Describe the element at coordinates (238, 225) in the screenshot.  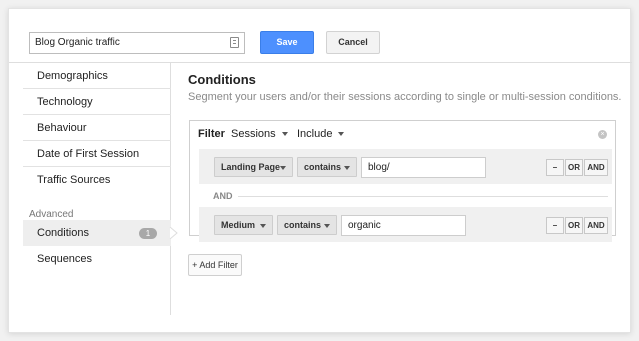
I see `dimension-value: Medium` at that location.